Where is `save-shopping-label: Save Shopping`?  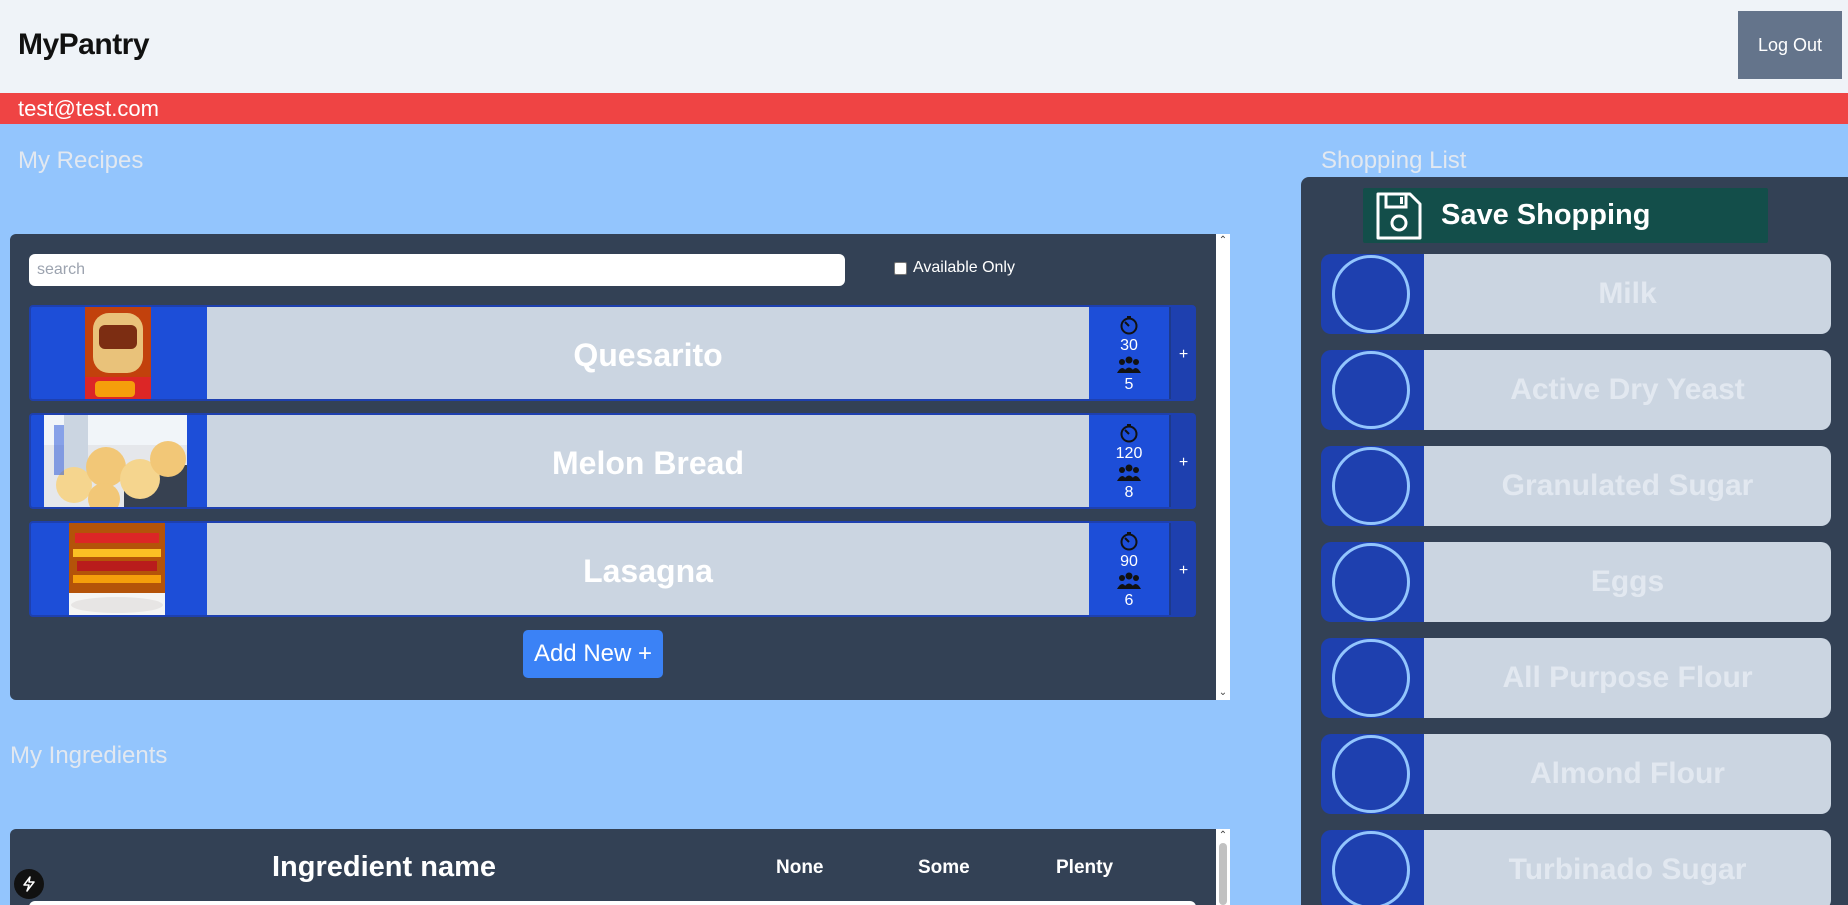 save-shopping-label: Save Shopping is located at coordinates (1546, 215).